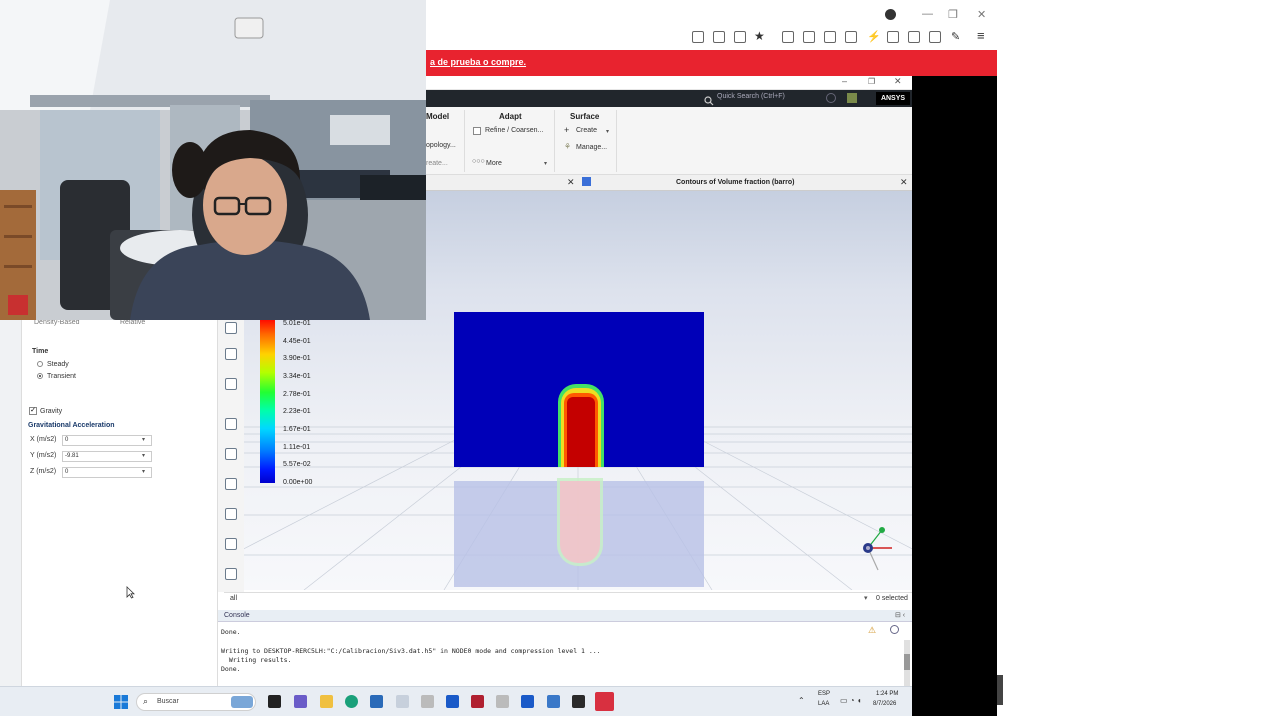  Describe the element at coordinates (107, 472) in the screenshot. I see `z-accel-field: 0` at that location.